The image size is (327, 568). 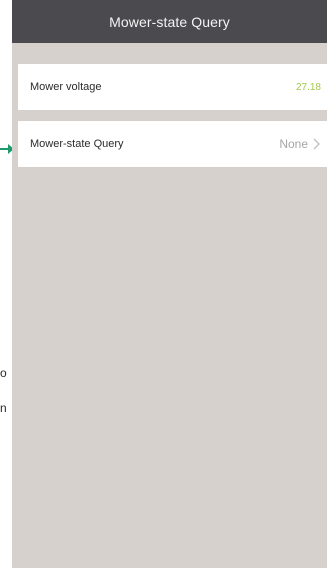 I want to click on edge-text-fragment: o, so click(x=3, y=373).